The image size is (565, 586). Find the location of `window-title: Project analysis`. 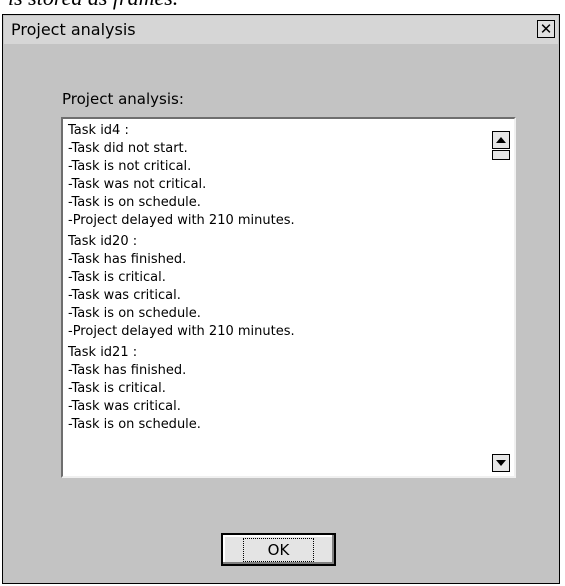

window-title: Project analysis is located at coordinates (73, 29).